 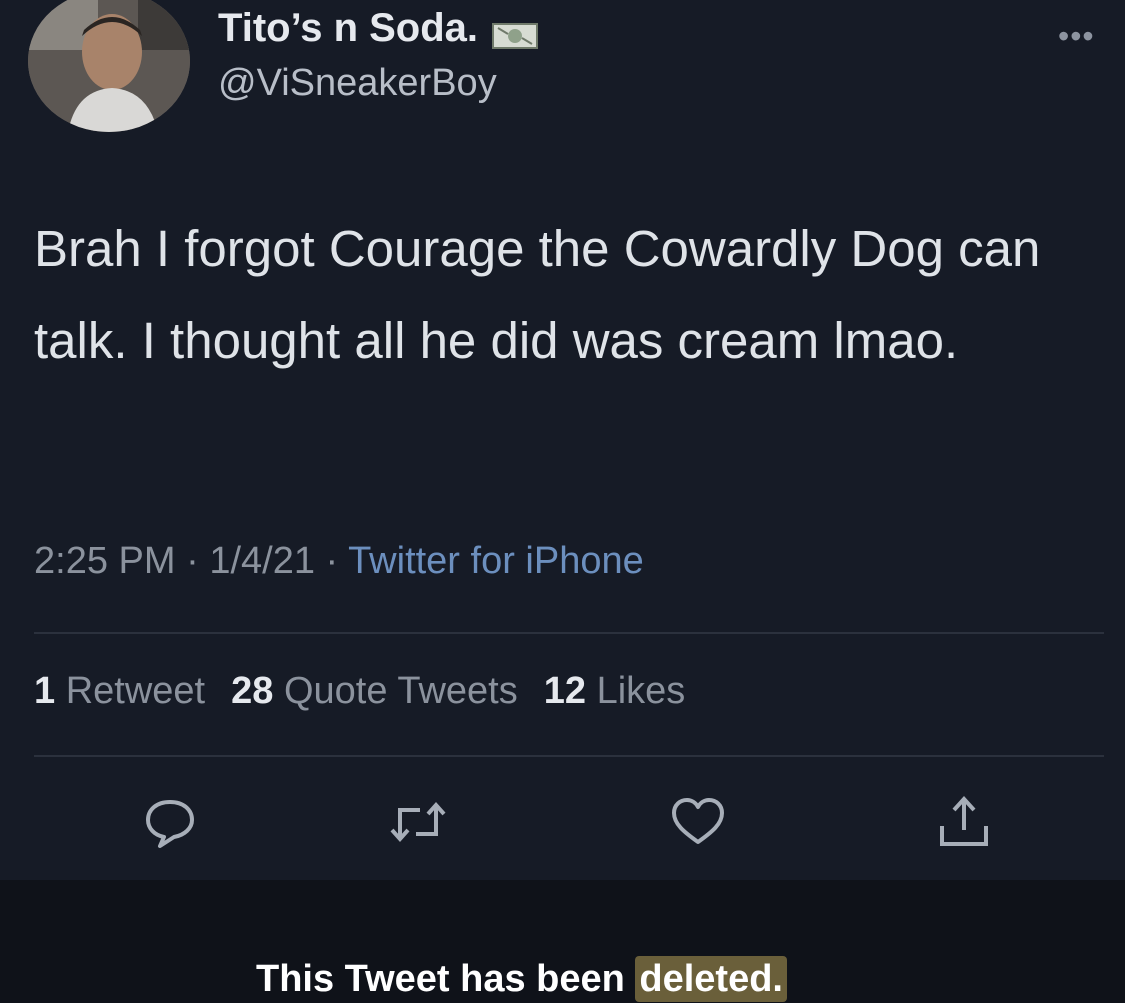 What do you see at coordinates (357, 83) in the screenshot?
I see `user-handle: @ViSneakerBoy` at bounding box center [357, 83].